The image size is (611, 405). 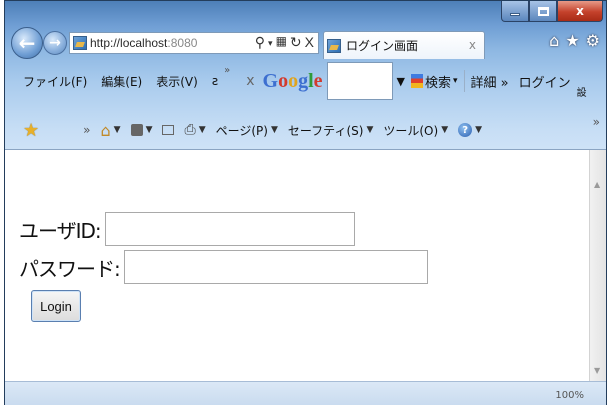 What do you see at coordinates (401, 81) in the screenshot?
I see `google-dropdown-icon: ▼` at bounding box center [401, 81].